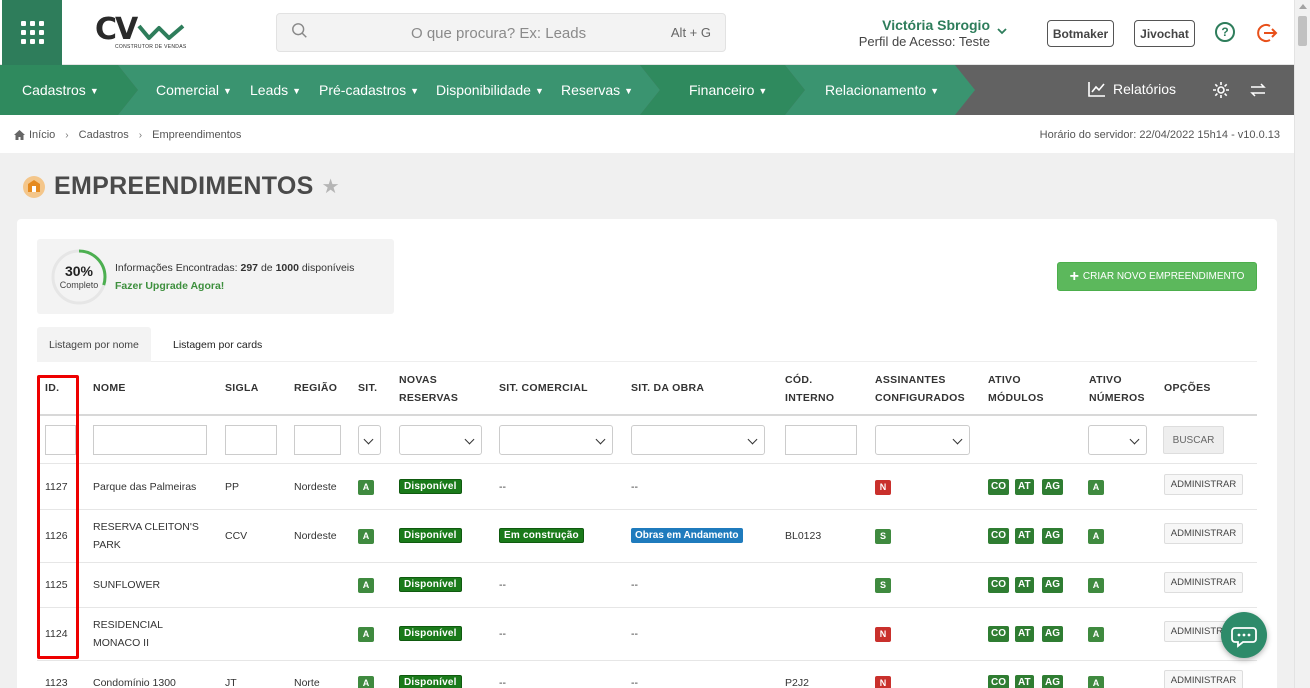 Image resolution: width=1310 pixels, height=688 pixels. Describe the element at coordinates (128, 624) in the screenshot. I see `nome-line: RESIDENCIAL` at that location.